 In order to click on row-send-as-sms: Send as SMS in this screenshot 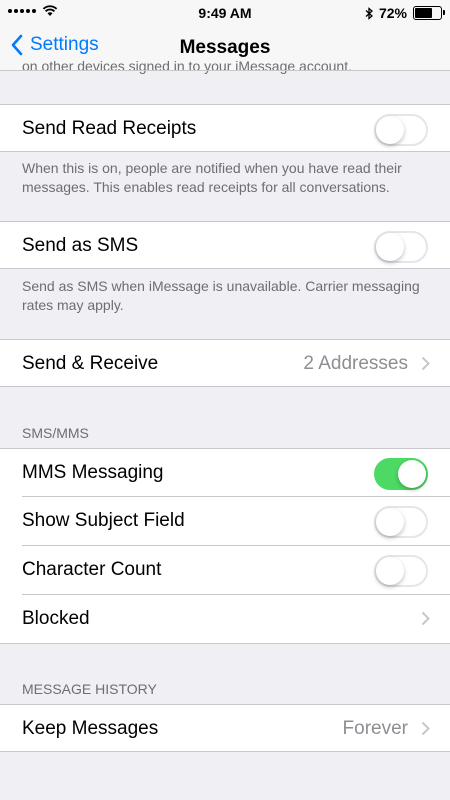, I will do `click(225, 245)`.